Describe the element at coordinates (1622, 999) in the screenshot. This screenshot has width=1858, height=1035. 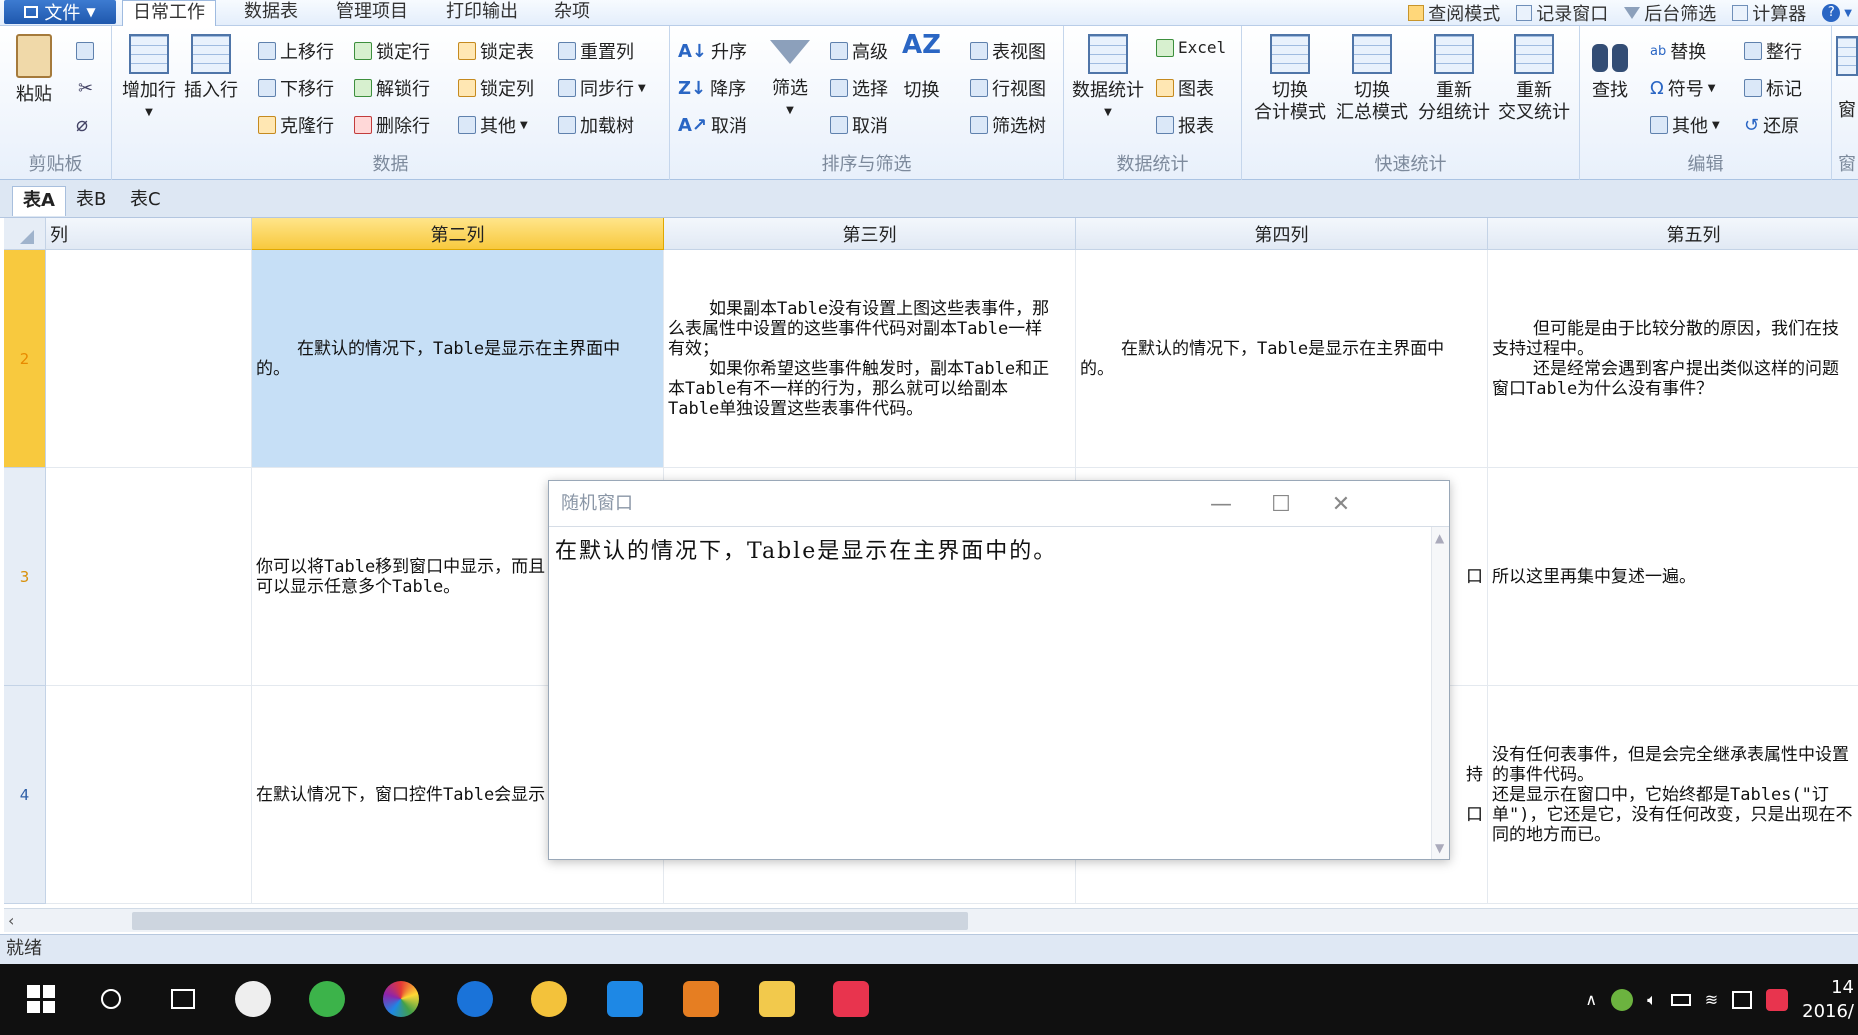
I see `plus-circle-icon` at that location.